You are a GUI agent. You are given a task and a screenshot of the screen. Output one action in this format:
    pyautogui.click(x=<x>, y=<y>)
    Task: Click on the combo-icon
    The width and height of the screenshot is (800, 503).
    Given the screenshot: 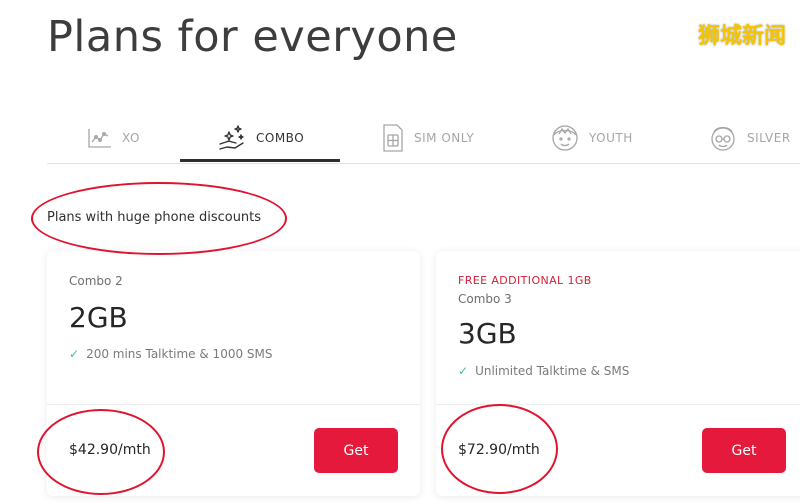 What is the action you would take?
    pyautogui.click(x=232, y=138)
    